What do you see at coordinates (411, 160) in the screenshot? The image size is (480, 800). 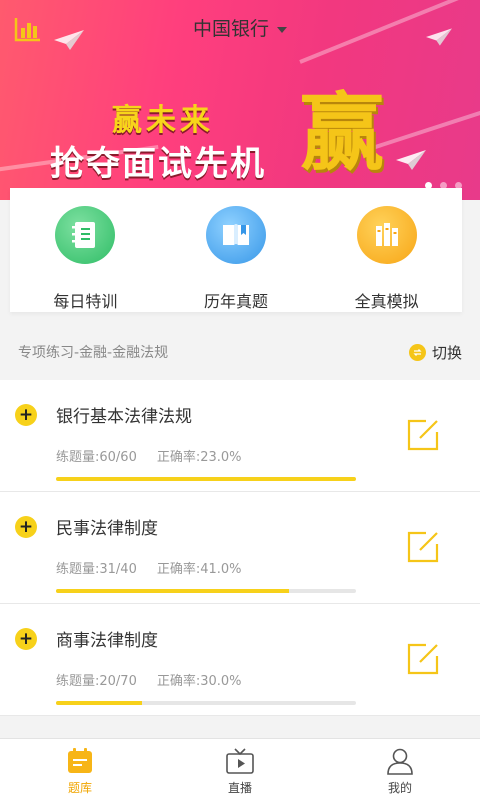 I see `paper-plane-icon` at bounding box center [411, 160].